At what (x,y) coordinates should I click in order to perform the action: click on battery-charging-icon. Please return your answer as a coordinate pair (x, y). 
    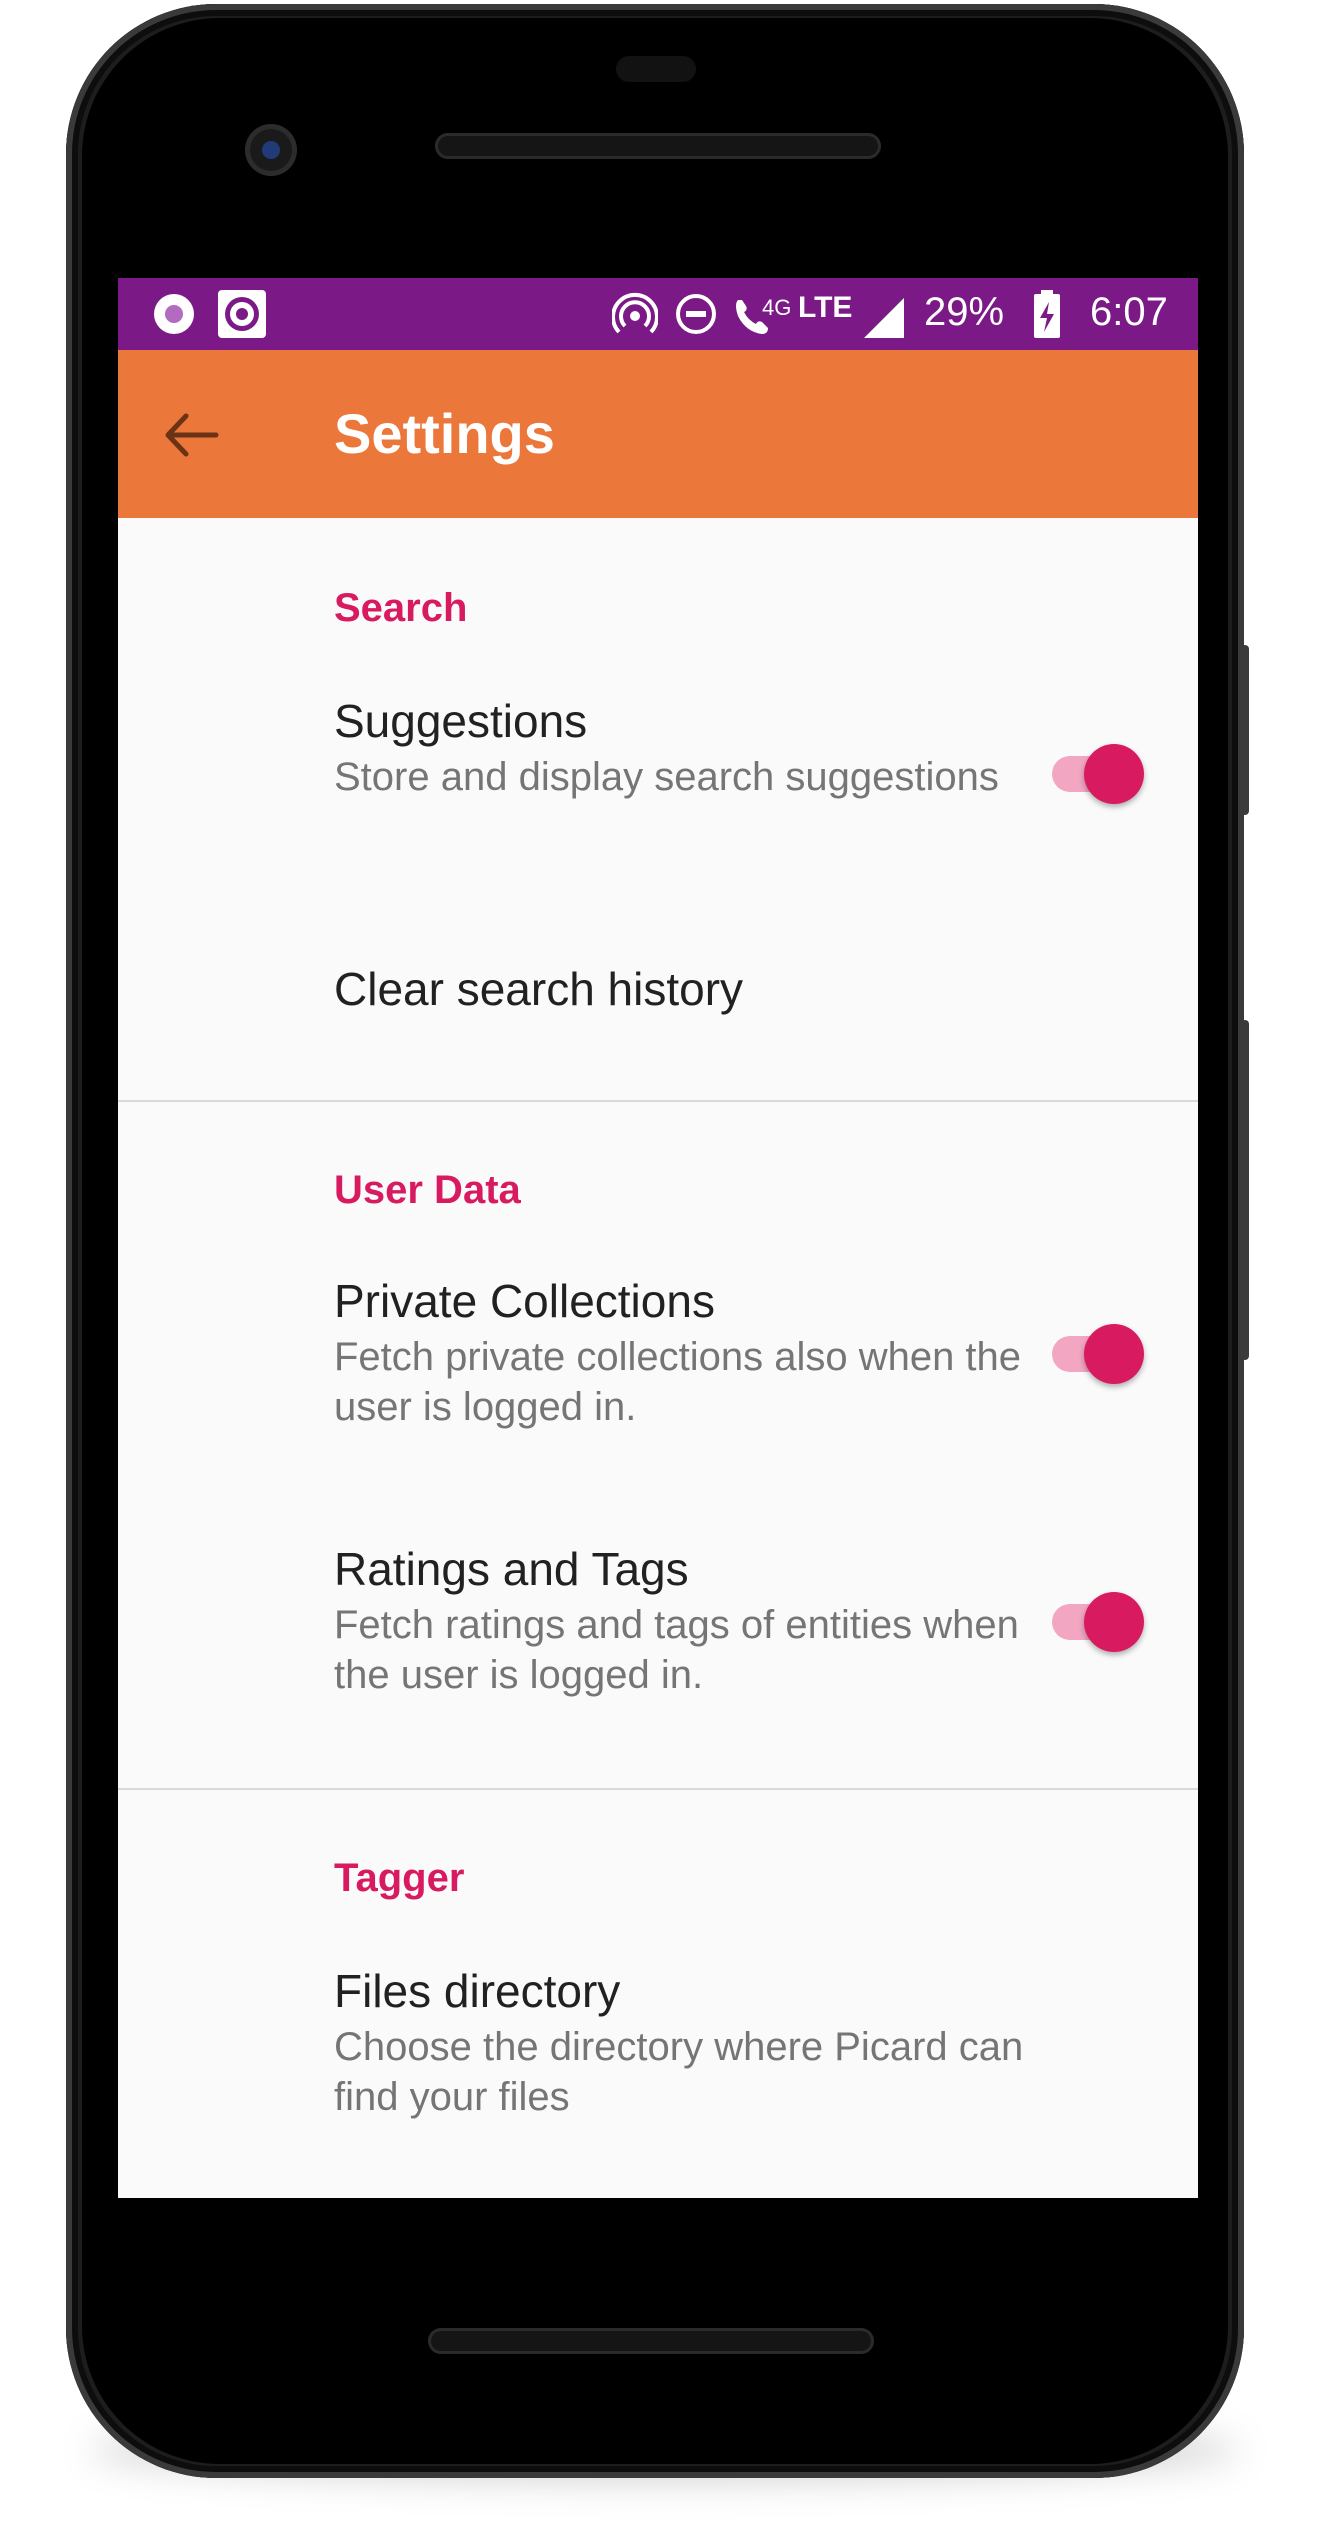
    Looking at the image, I should click on (1047, 314).